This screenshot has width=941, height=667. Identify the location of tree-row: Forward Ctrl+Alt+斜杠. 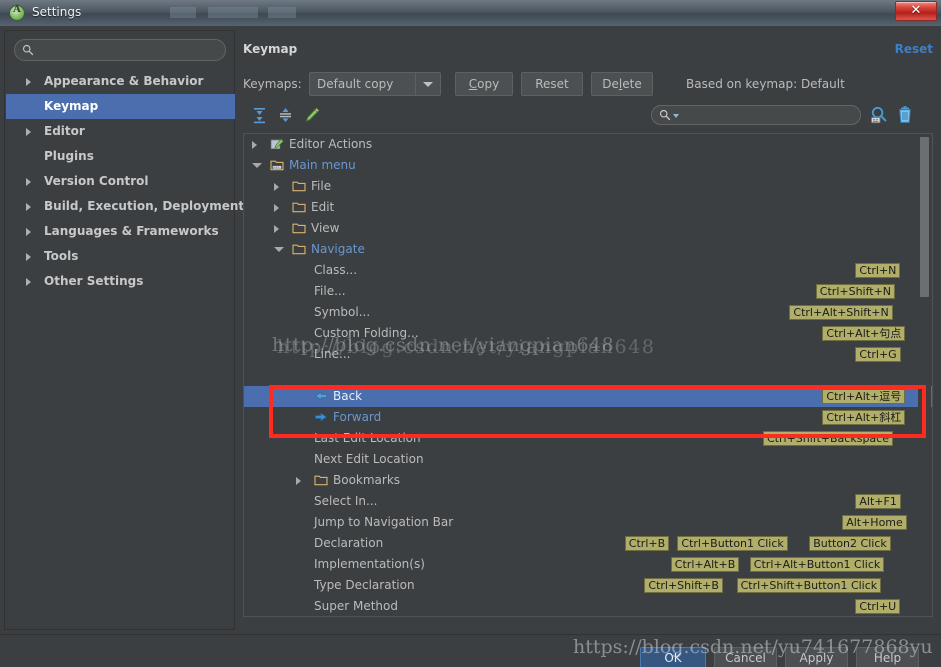
(588, 417).